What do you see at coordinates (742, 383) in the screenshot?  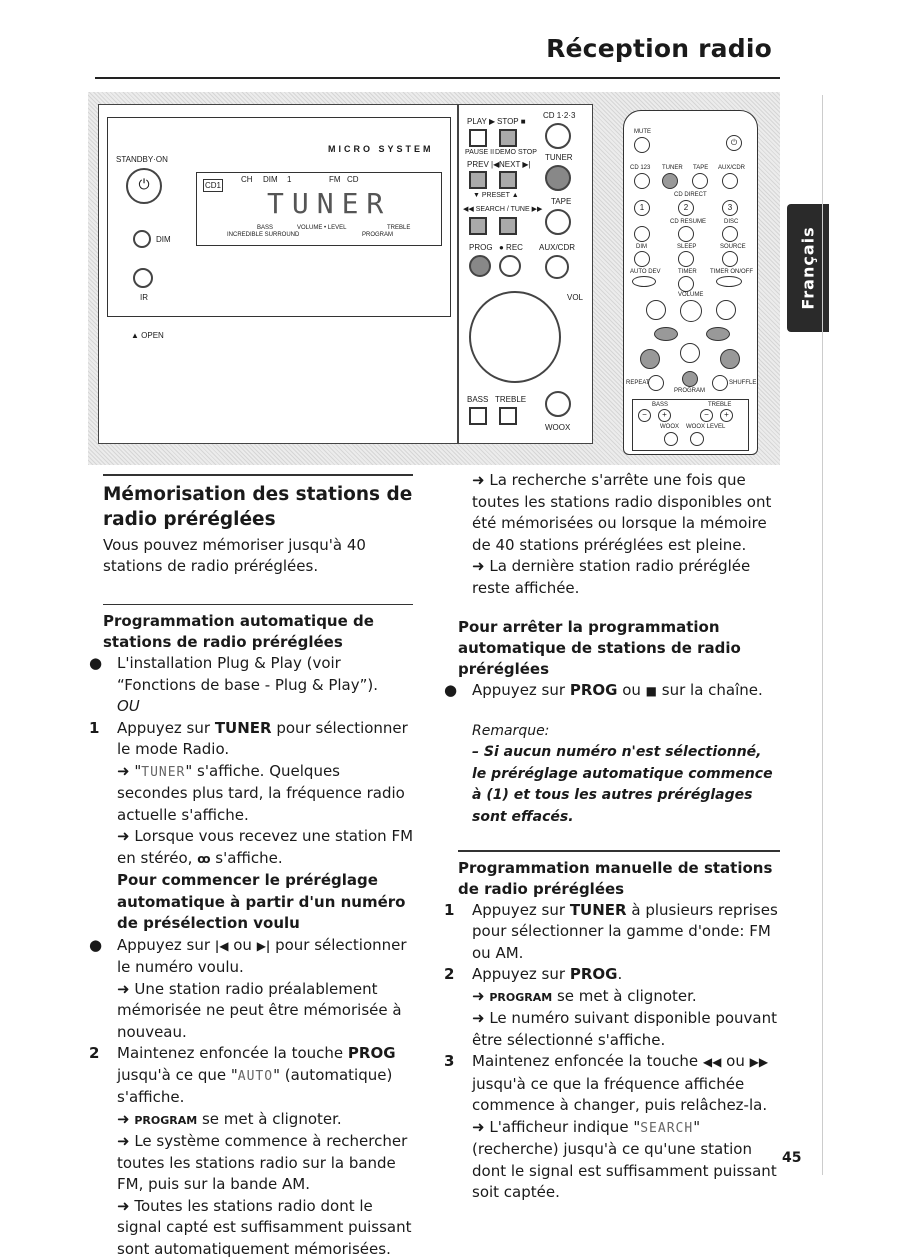 I see `remote-shuffle-label: SHUFFLE` at bounding box center [742, 383].